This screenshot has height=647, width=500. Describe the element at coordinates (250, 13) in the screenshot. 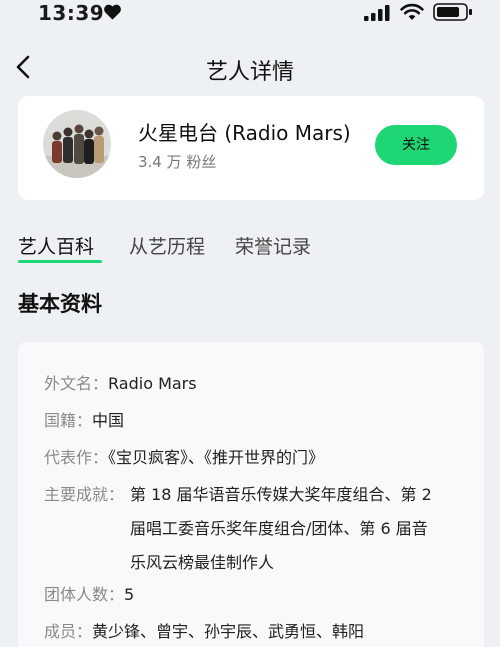

I see `status-bar: 13:39` at that location.